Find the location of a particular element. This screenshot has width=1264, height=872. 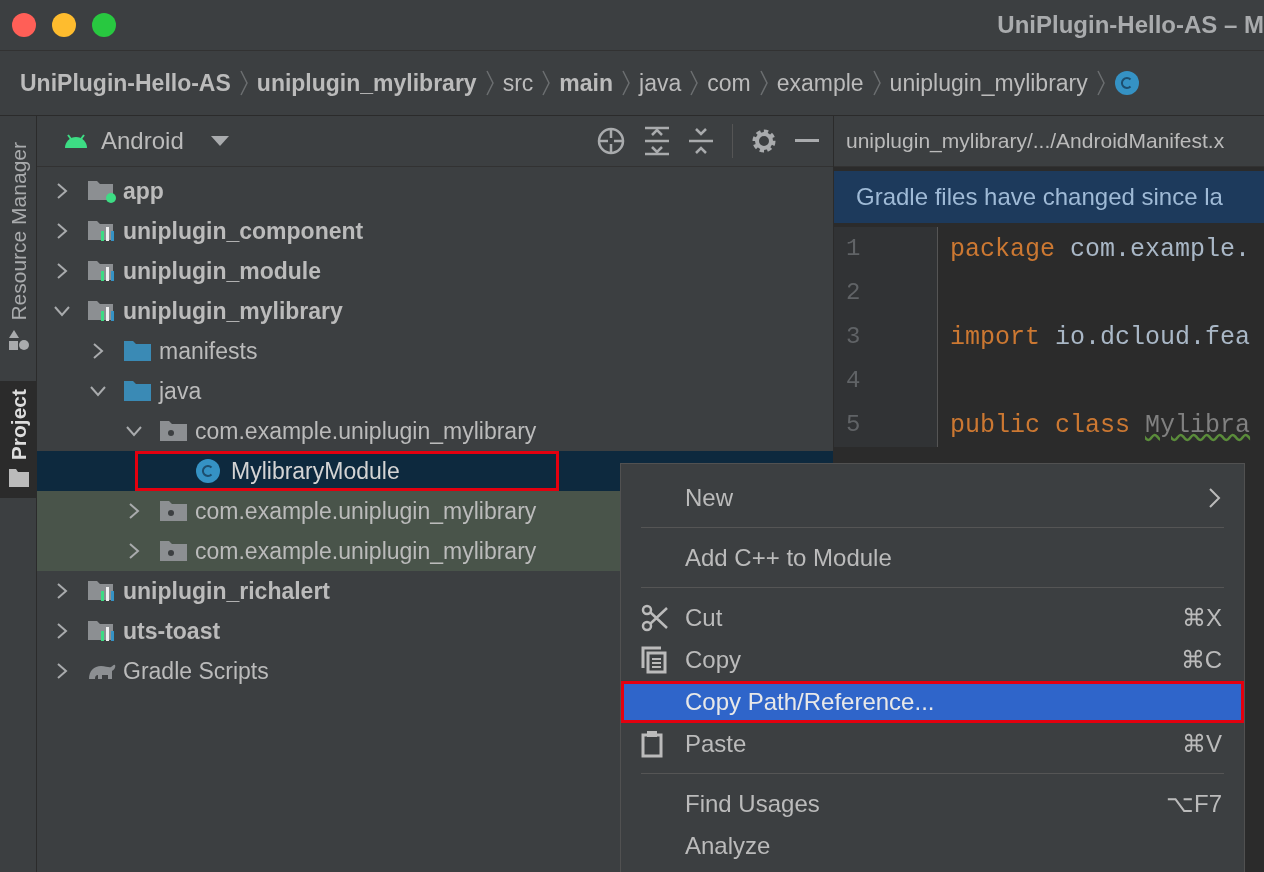

code-line: package com.example. is located at coordinates (1100, 249).